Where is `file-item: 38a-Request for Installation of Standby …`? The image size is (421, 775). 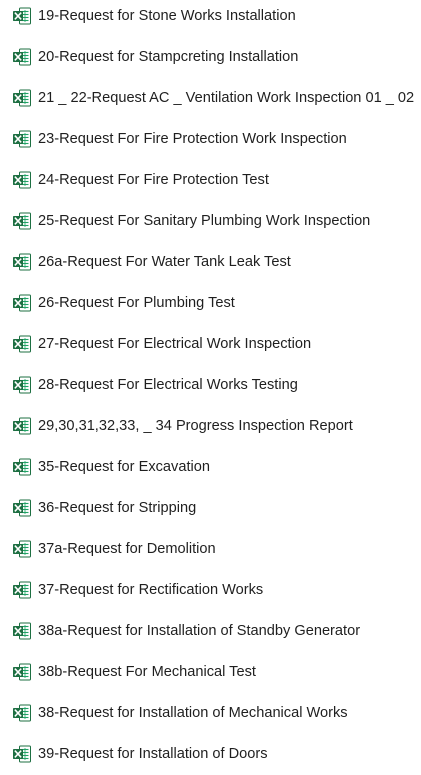
file-item: 38a-Request for Installation of Standby … is located at coordinates (186, 631).